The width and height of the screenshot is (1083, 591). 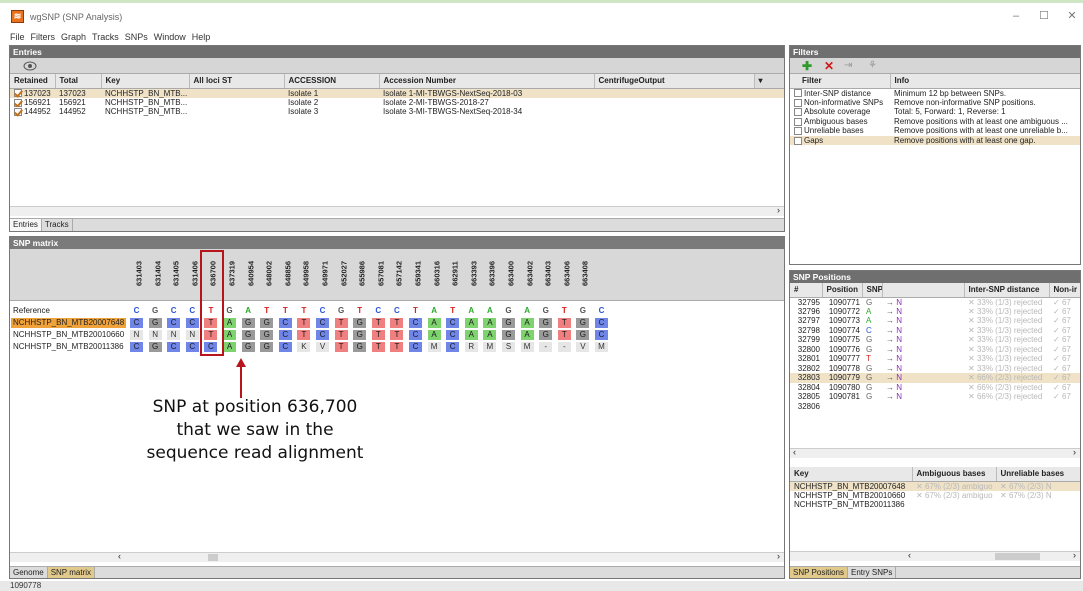 I want to click on base-cell: N, so click(x=174, y=335).